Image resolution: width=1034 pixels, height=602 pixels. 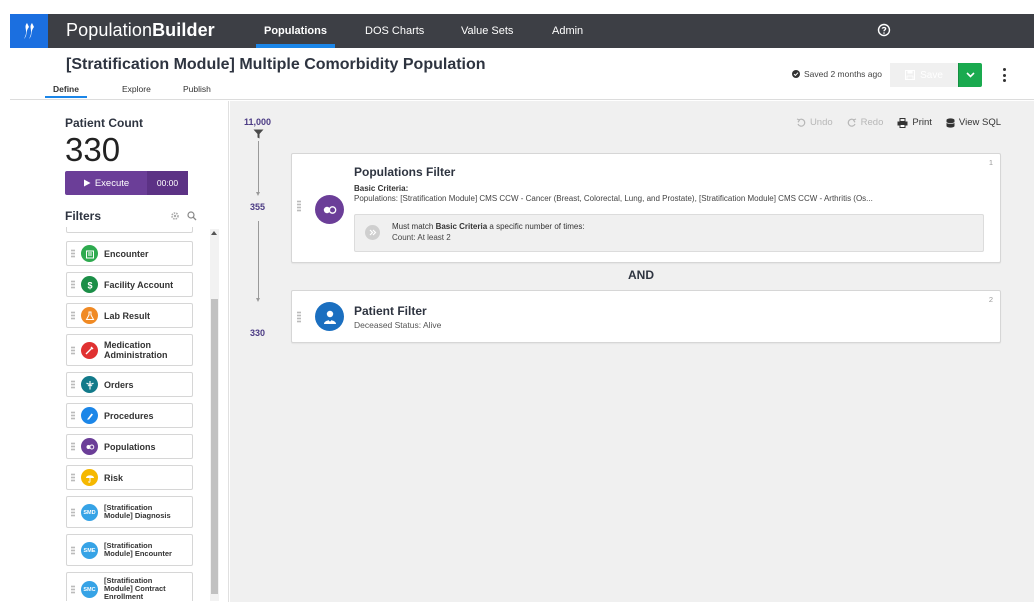 I want to click on brand-name: PopulationBuilder, so click(x=140, y=30).